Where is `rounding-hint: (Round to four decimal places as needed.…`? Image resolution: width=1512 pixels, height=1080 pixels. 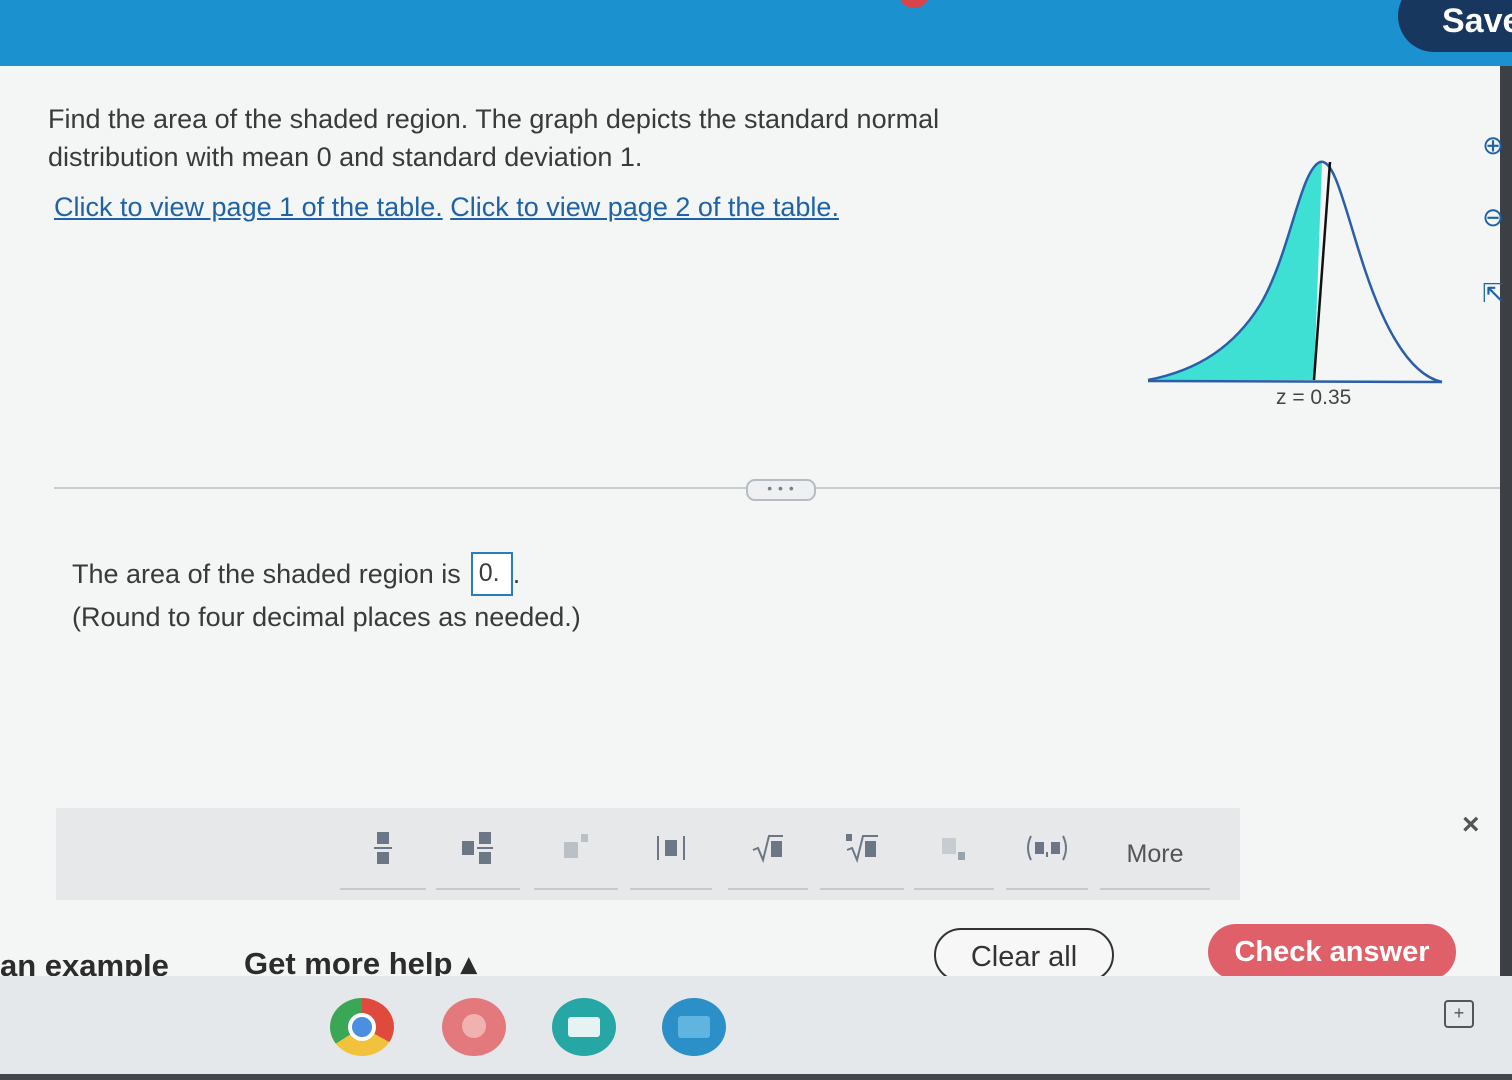 rounding-hint: (Round to four decimal places as needed.… is located at coordinates (326, 617).